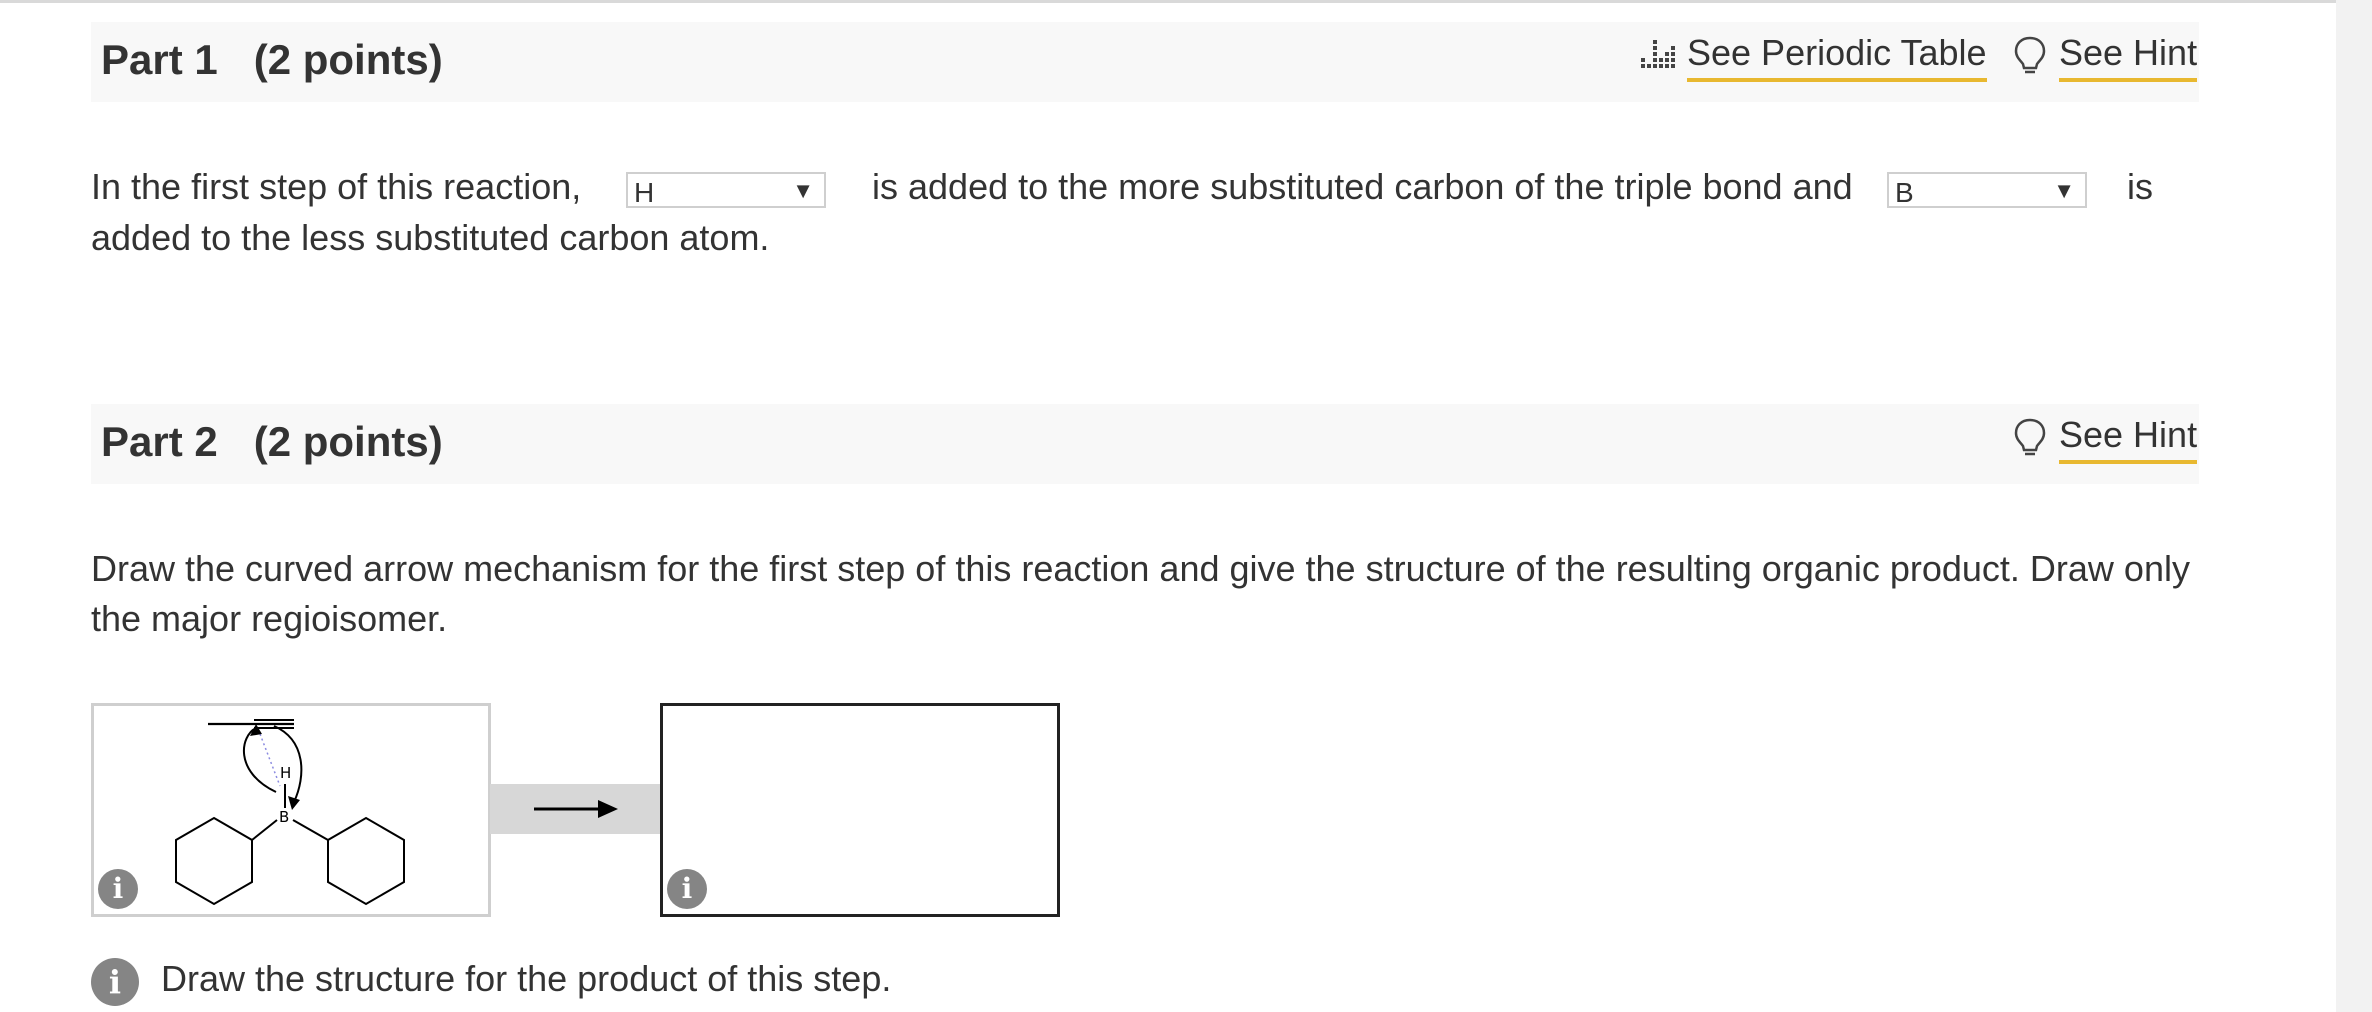 This screenshot has width=2372, height=1012. Describe the element at coordinates (115, 982) in the screenshot. I see `footer-info-icon: i` at that location.